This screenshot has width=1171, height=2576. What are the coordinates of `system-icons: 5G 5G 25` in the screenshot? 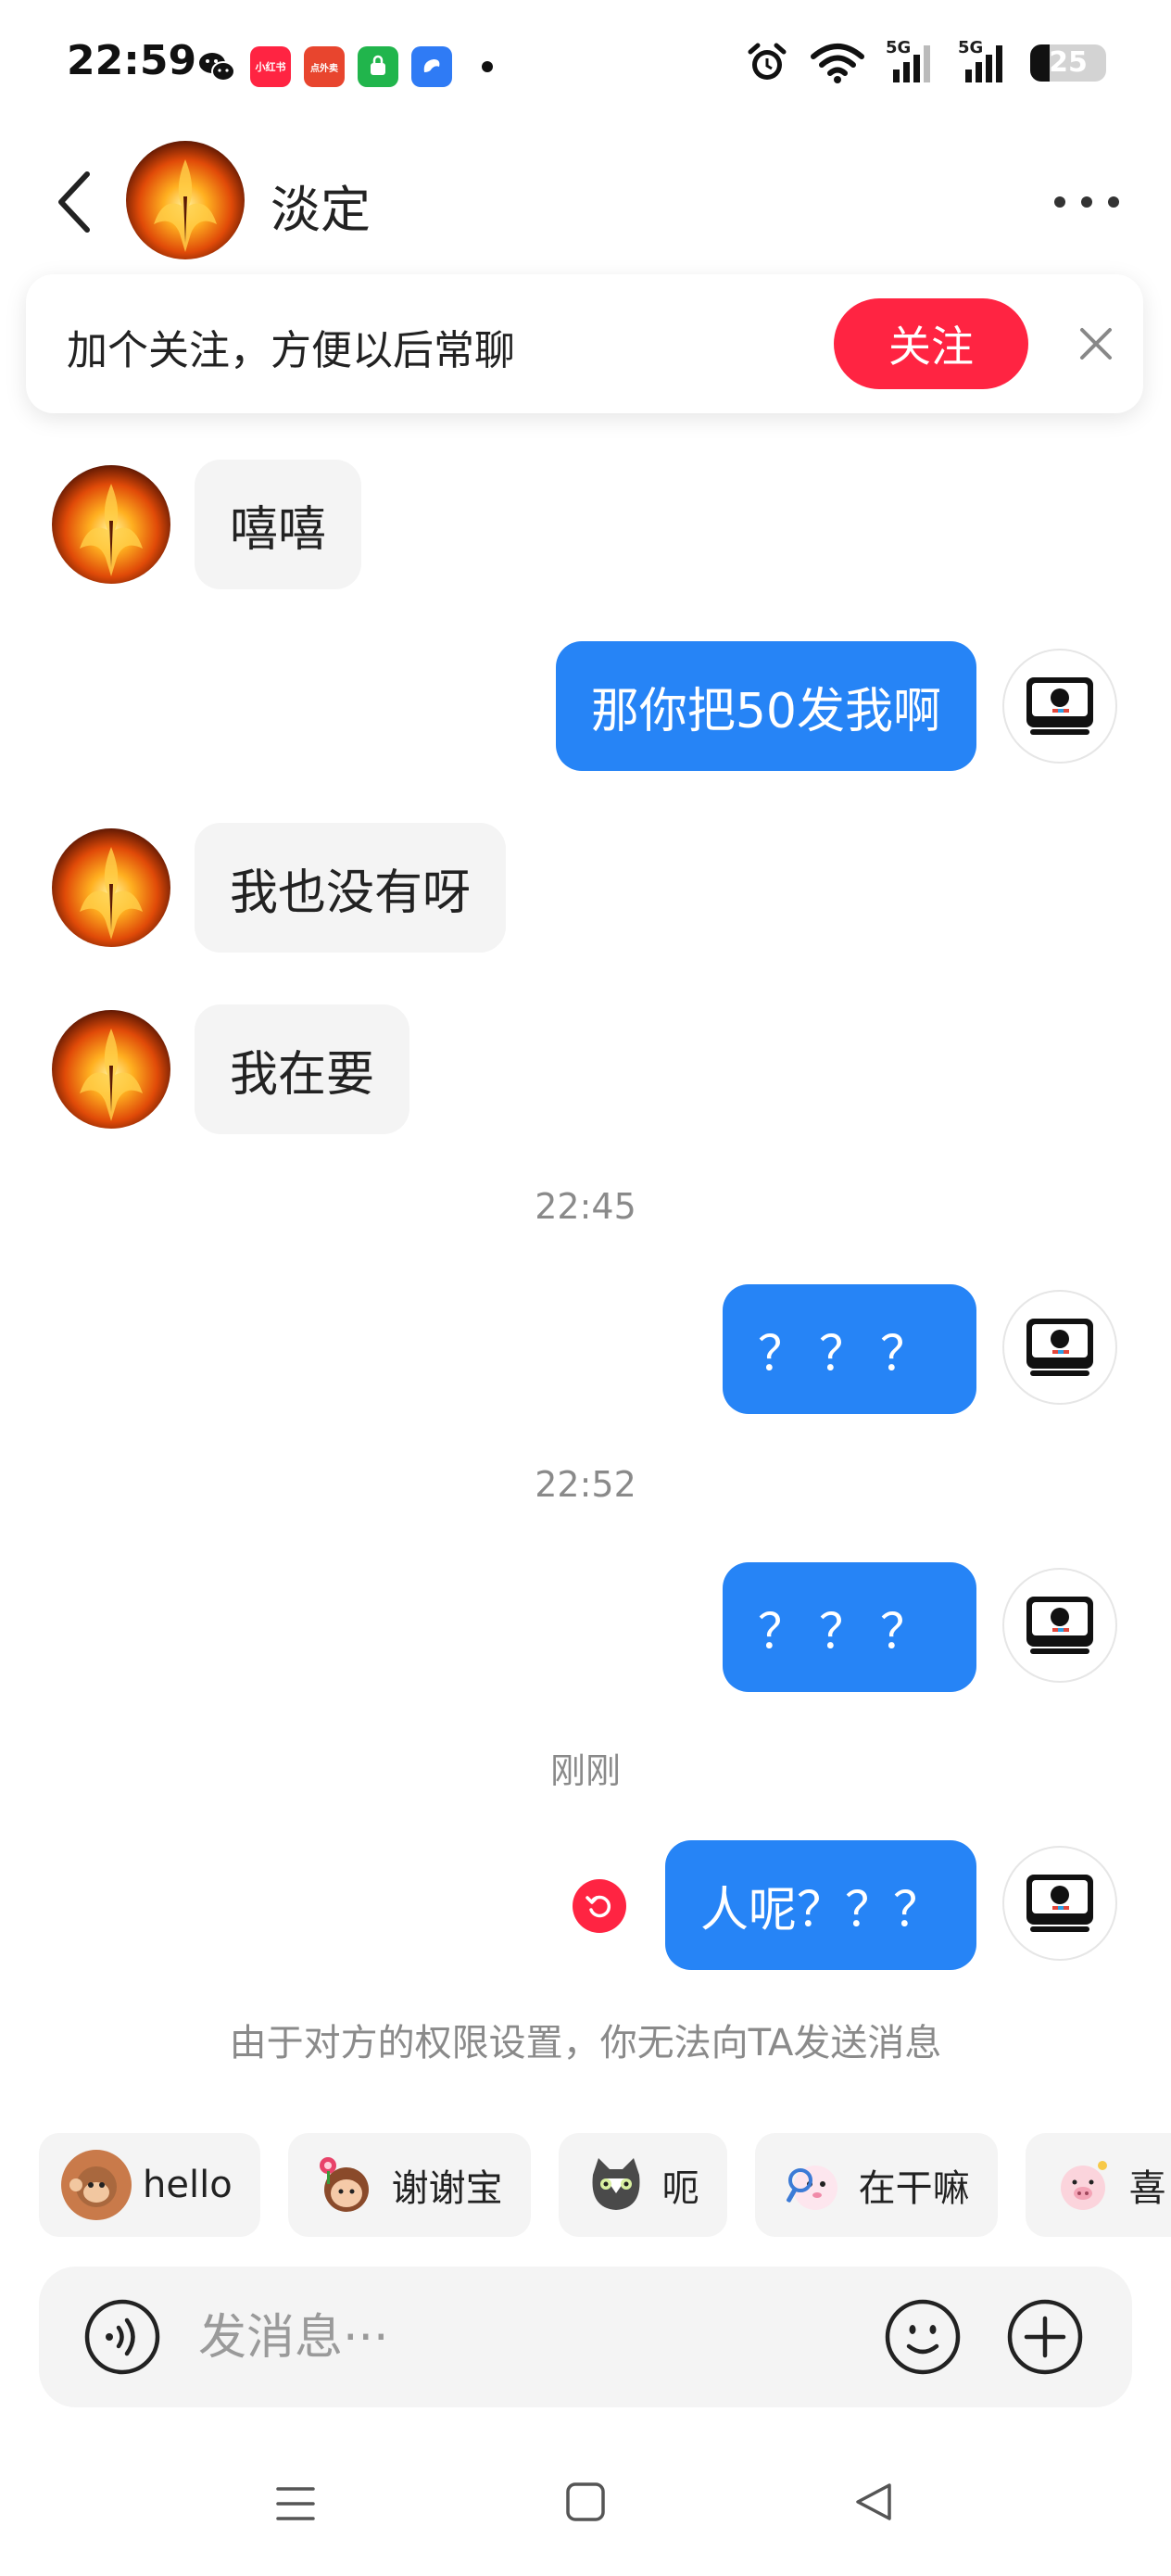 It's located at (926, 61).